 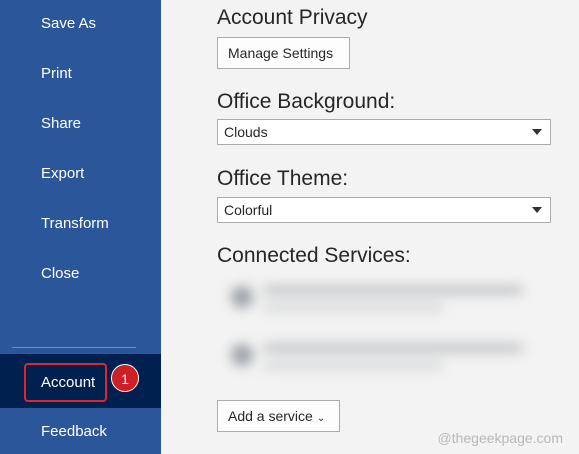 What do you see at coordinates (248, 210) in the screenshot?
I see `office-theme-value: Colorful` at bounding box center [248, 210].